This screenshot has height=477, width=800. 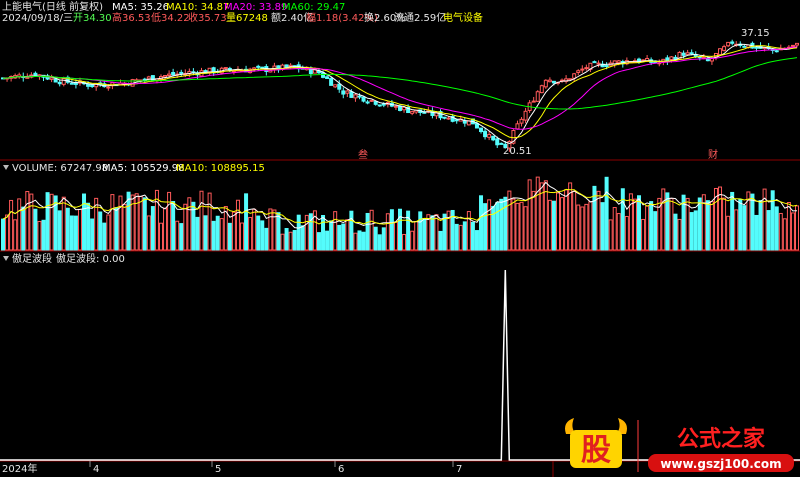 I want to click on watermark-url: www.gszj100.com, so click(x=720, y=464).